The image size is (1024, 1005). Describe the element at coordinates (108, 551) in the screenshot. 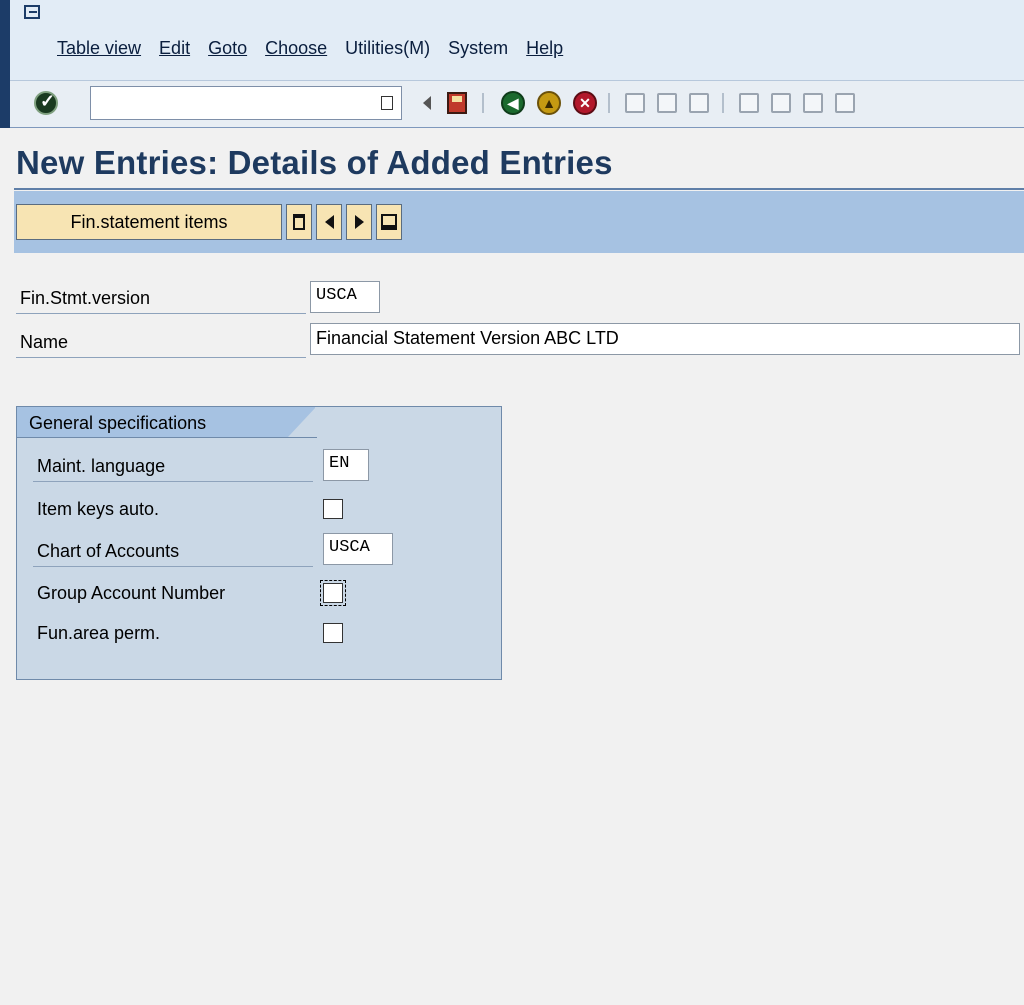

I see `chart-of-accounts-label: Chart of Accounts` at that location.